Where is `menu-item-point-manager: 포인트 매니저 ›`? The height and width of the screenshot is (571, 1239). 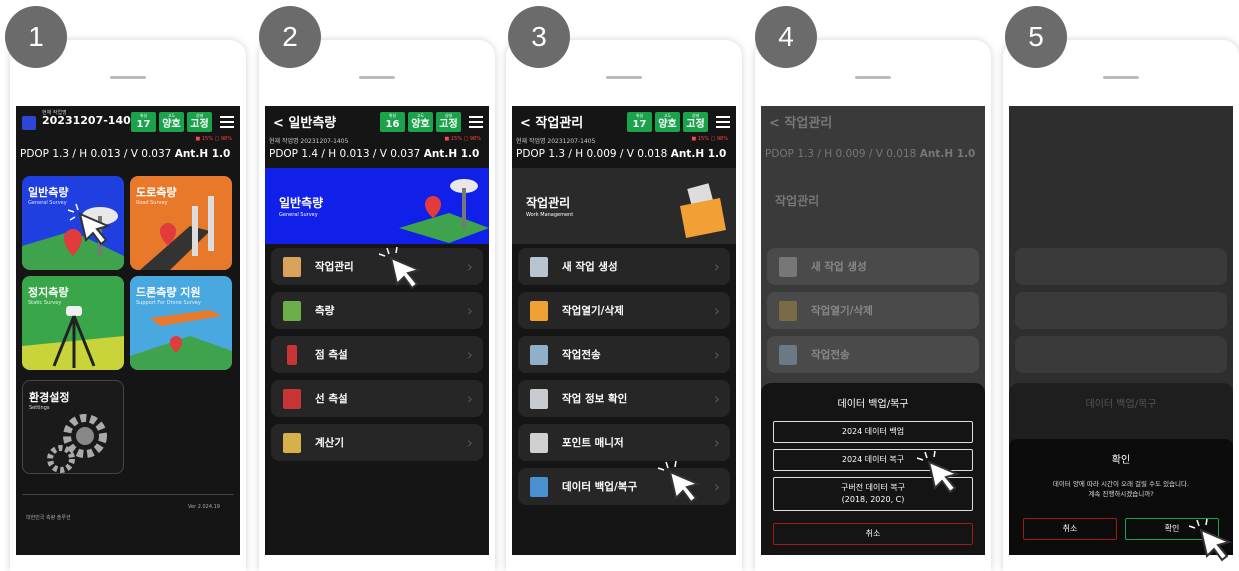
menu-item-point-manager: 포인트 매니저 › is located at coordinates (624, 442).